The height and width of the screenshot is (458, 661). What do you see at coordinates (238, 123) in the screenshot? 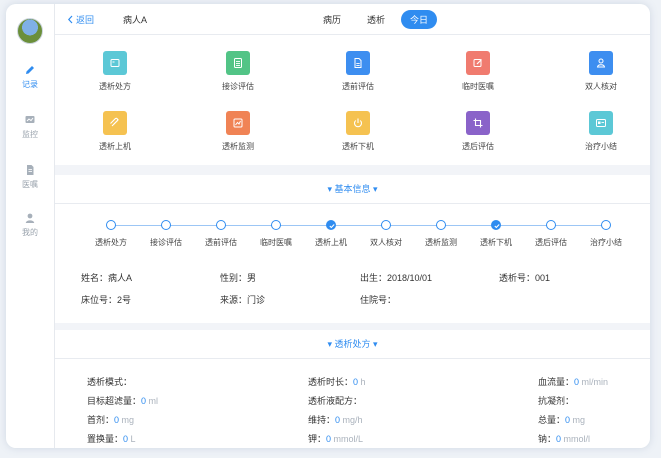
I see `monitor-chart-icon` at bounding box center [238, 123].